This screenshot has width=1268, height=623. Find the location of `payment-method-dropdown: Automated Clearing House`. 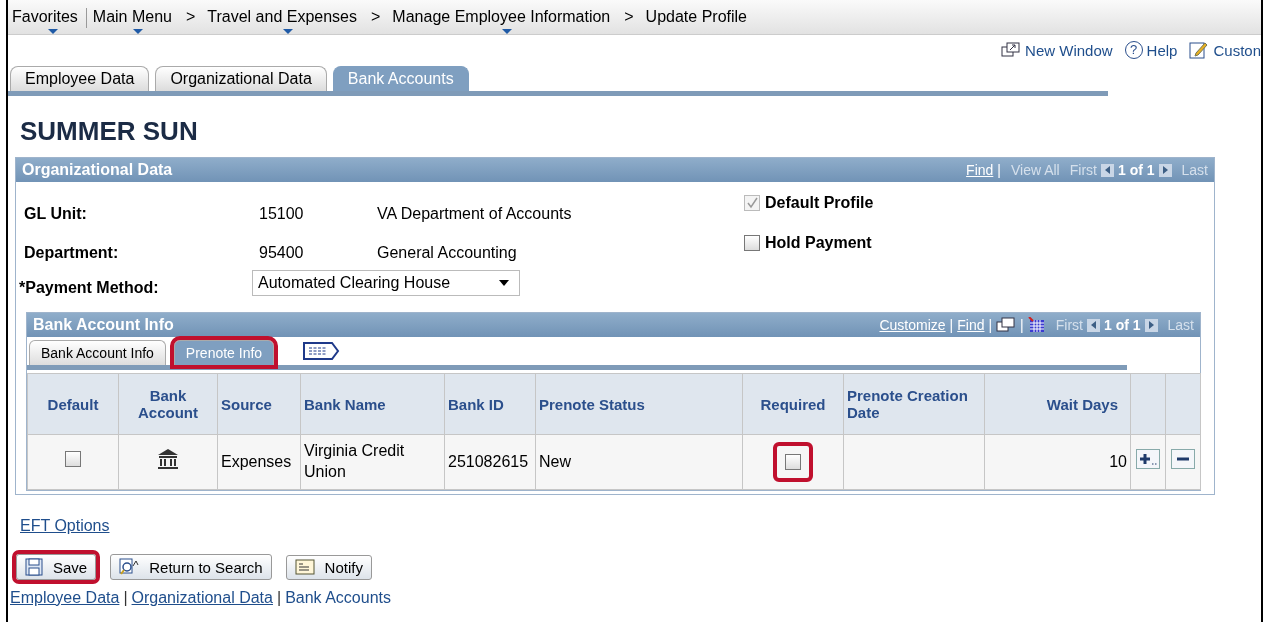

payment-method-dropdown: Automated Clearing House is located at coordinates (386, 283).